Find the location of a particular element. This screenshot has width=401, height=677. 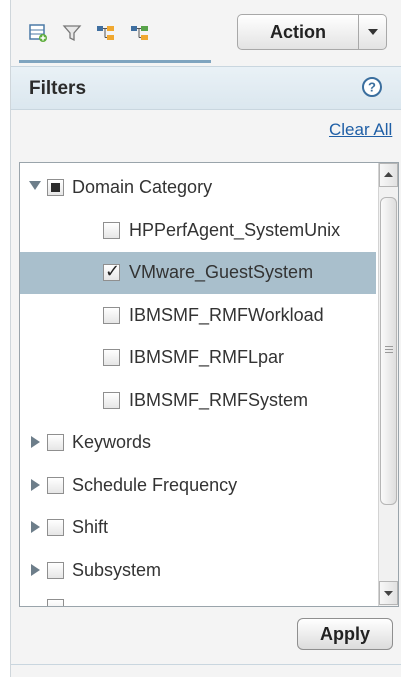

tree-expand-icon is located at coordinates (106, 33).